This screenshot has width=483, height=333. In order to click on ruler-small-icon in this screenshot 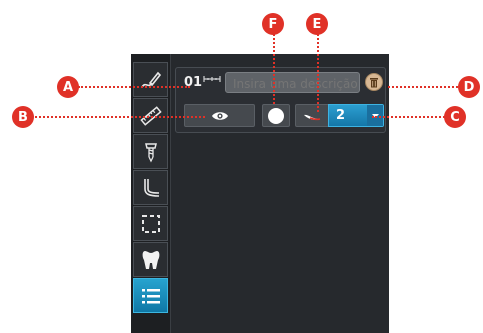, I will do `click(212, 79)`.